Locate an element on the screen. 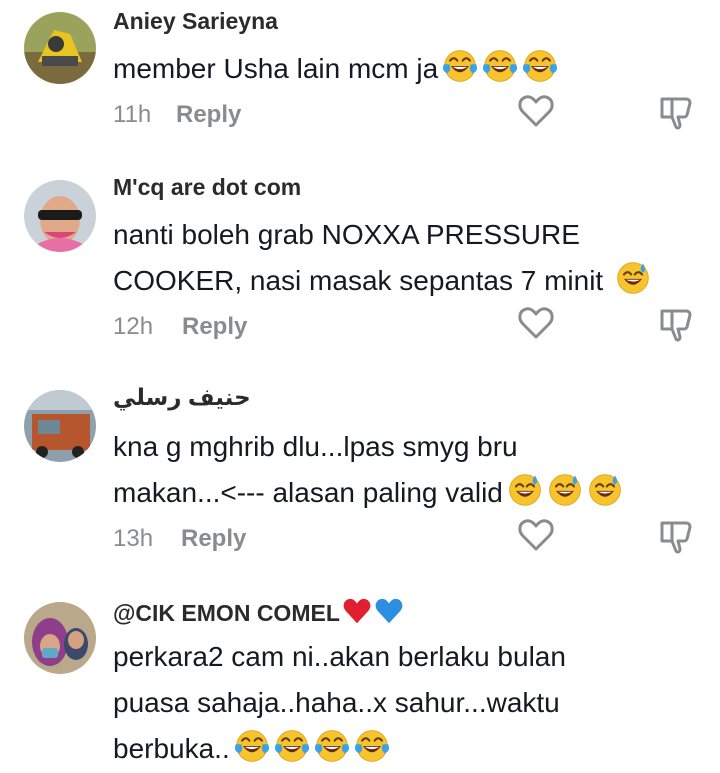  comment-timestamp: 11h is located at coordinates (132, 114).